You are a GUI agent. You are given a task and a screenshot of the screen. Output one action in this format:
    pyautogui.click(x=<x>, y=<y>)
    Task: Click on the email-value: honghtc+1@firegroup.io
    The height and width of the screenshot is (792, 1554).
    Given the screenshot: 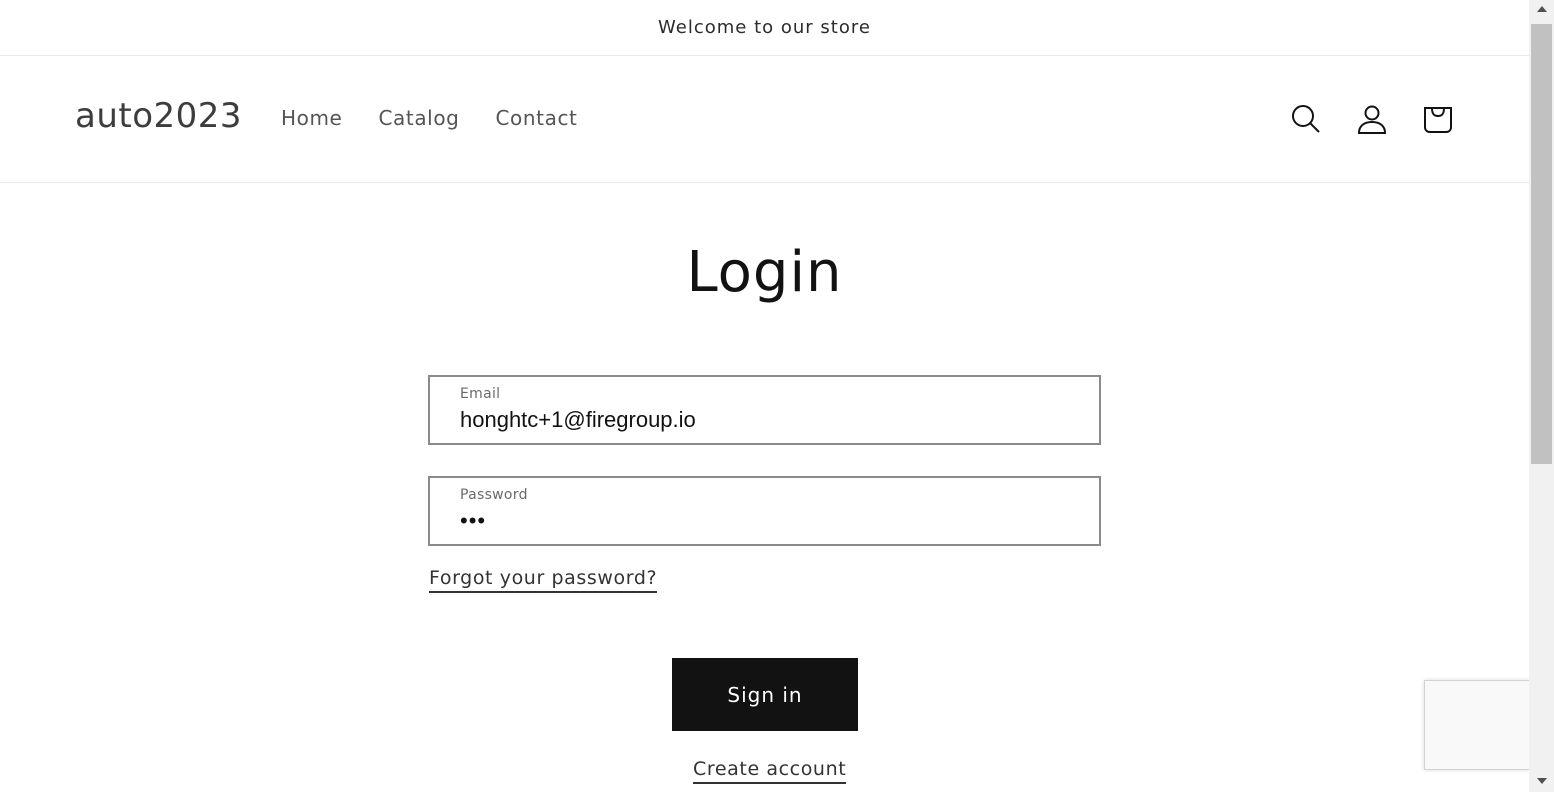 What is the action you would take?
    pyautogui.click(x=578, y=420)
    